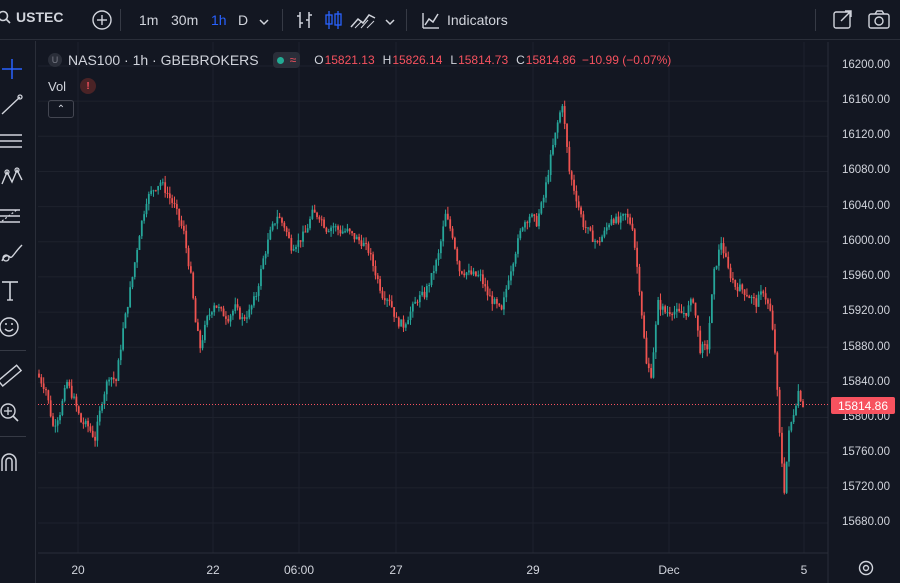 Image resolution: width=900 pixels, height=583 pixels. I want to click on legend-title: NAS100 · 1h · GBEBROKERS, so click(163, 60).